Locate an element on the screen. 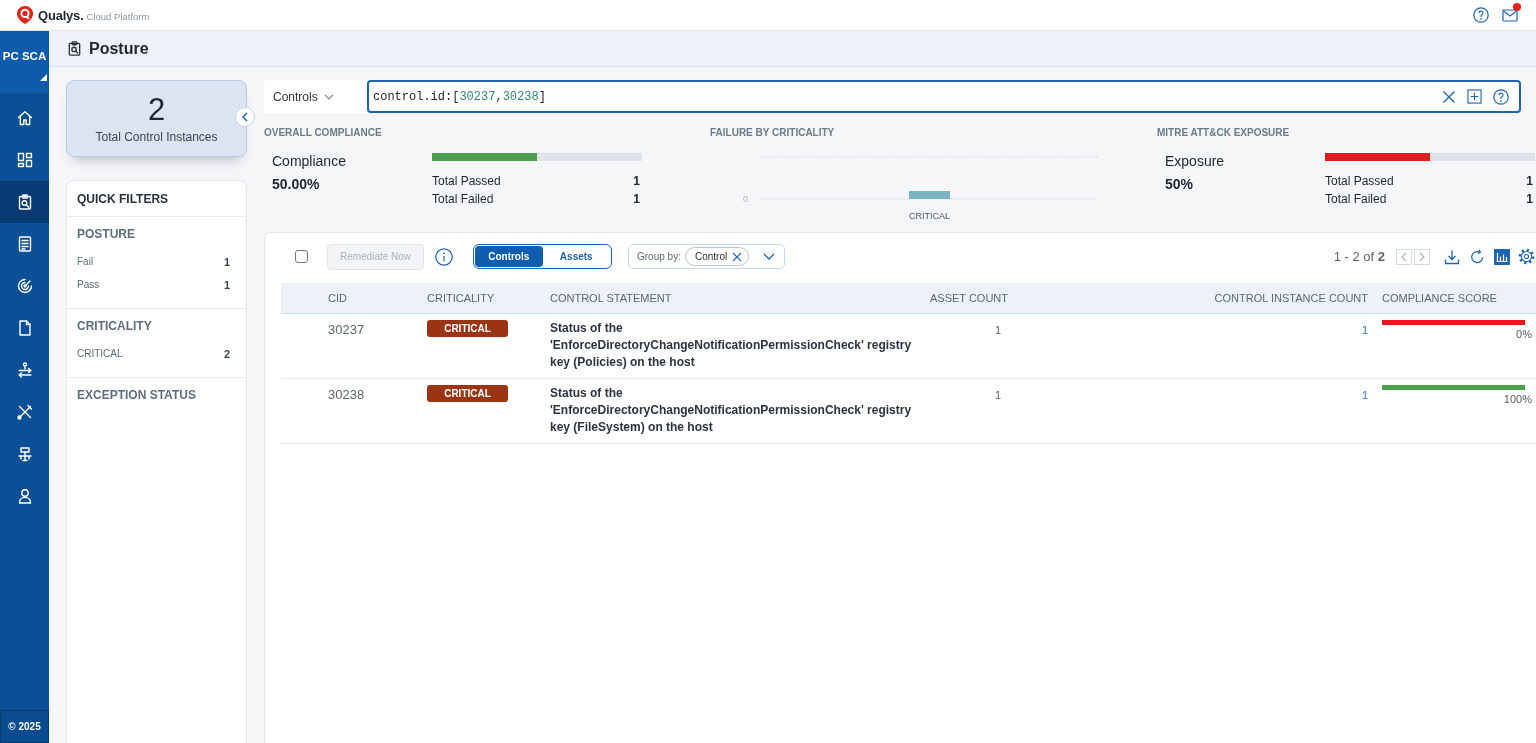 The height and width of the screenshot is (743, 1536). table-cell: 30237 is located at coordinates (346, 329).